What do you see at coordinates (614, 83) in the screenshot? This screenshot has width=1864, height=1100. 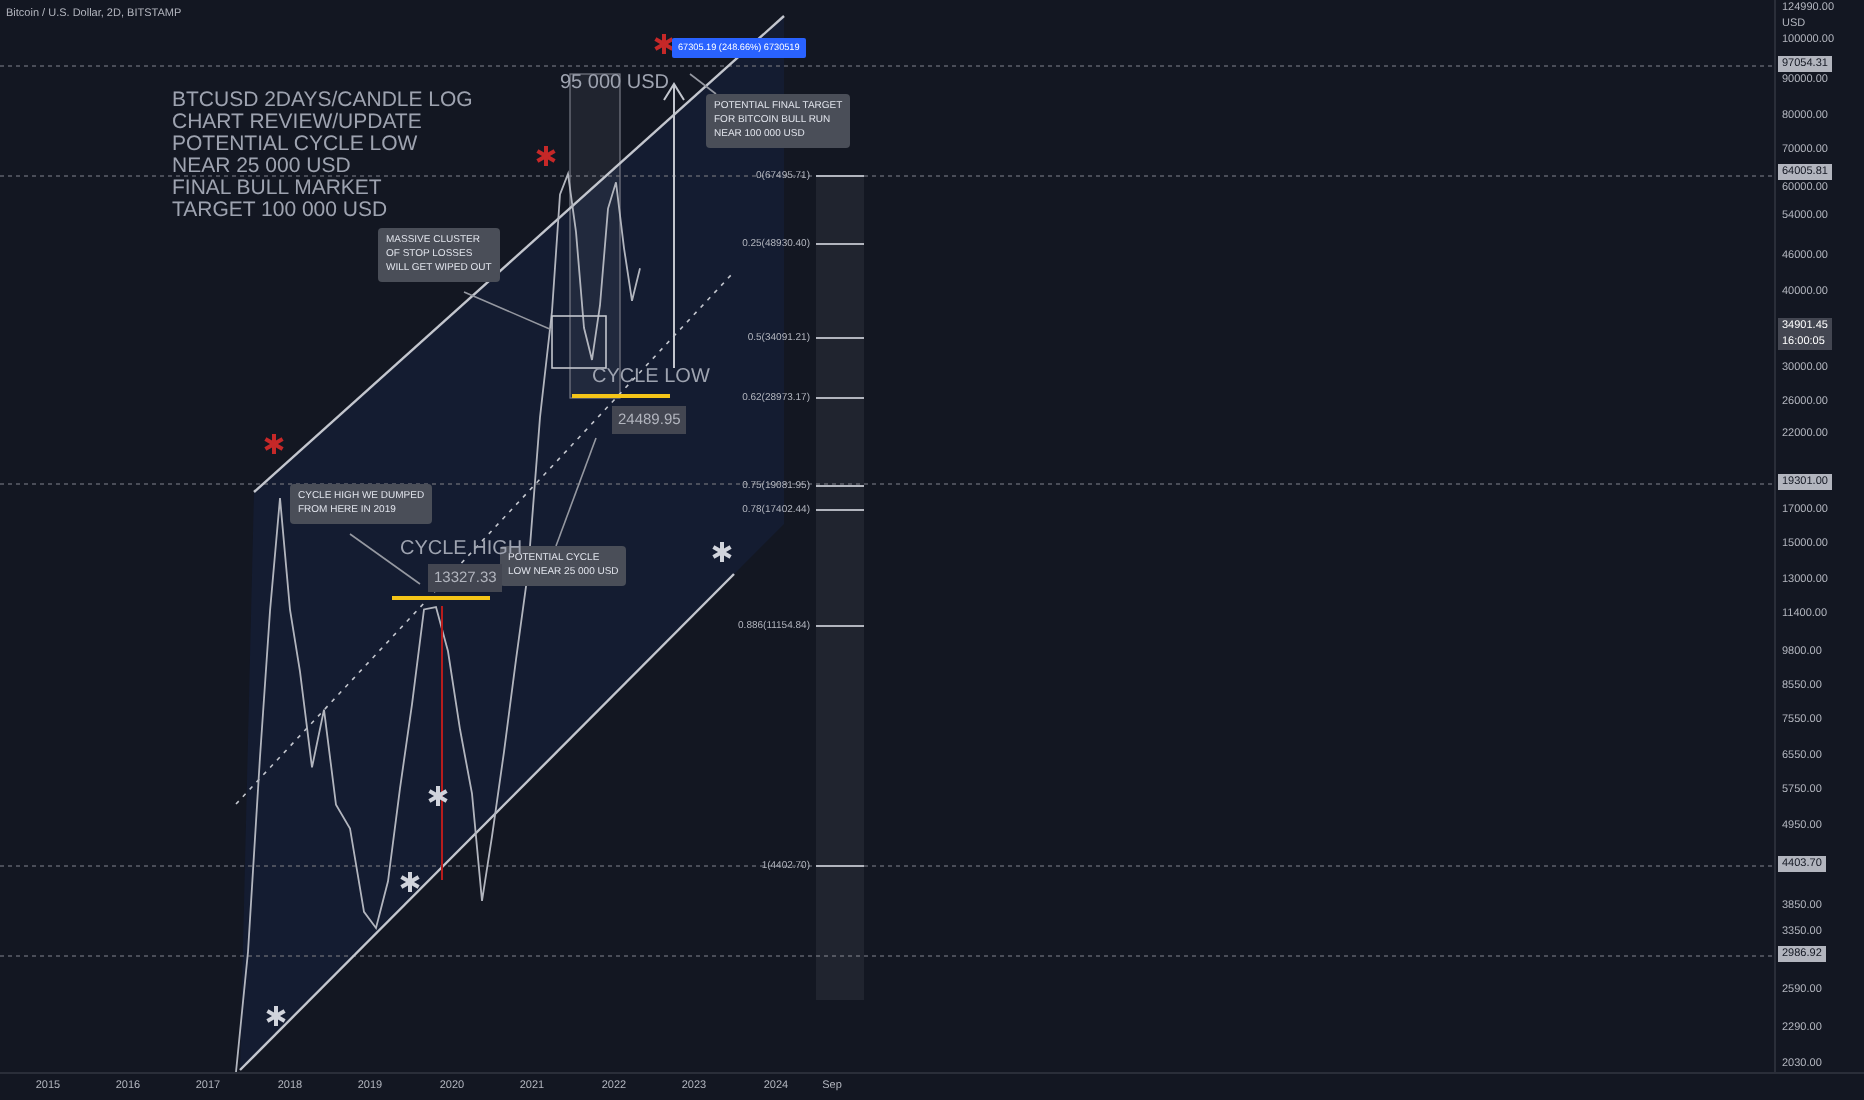 I see `target-label: 95 000 USD` at bounding box center [614, 83].